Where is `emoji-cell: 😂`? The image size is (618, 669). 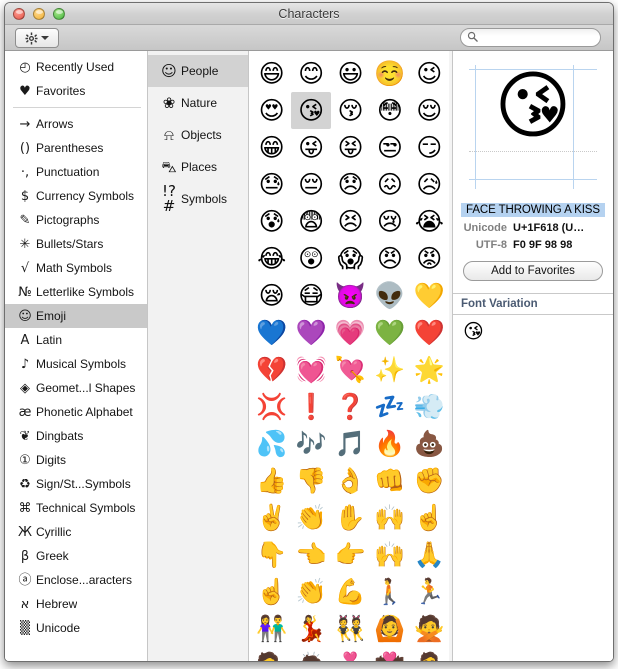 emoji-cell: 😂 is located at coordinates (271, 258).